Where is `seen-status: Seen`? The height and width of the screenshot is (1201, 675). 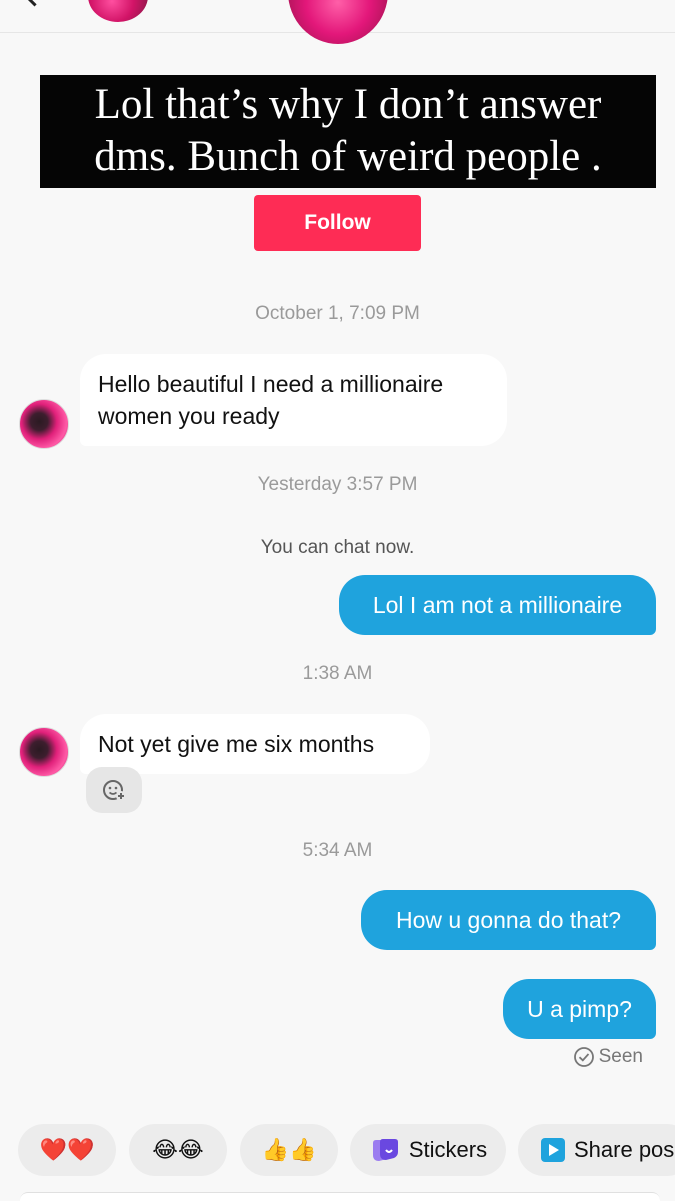
seen-status: Seen is located at coordinates (608, 1057).